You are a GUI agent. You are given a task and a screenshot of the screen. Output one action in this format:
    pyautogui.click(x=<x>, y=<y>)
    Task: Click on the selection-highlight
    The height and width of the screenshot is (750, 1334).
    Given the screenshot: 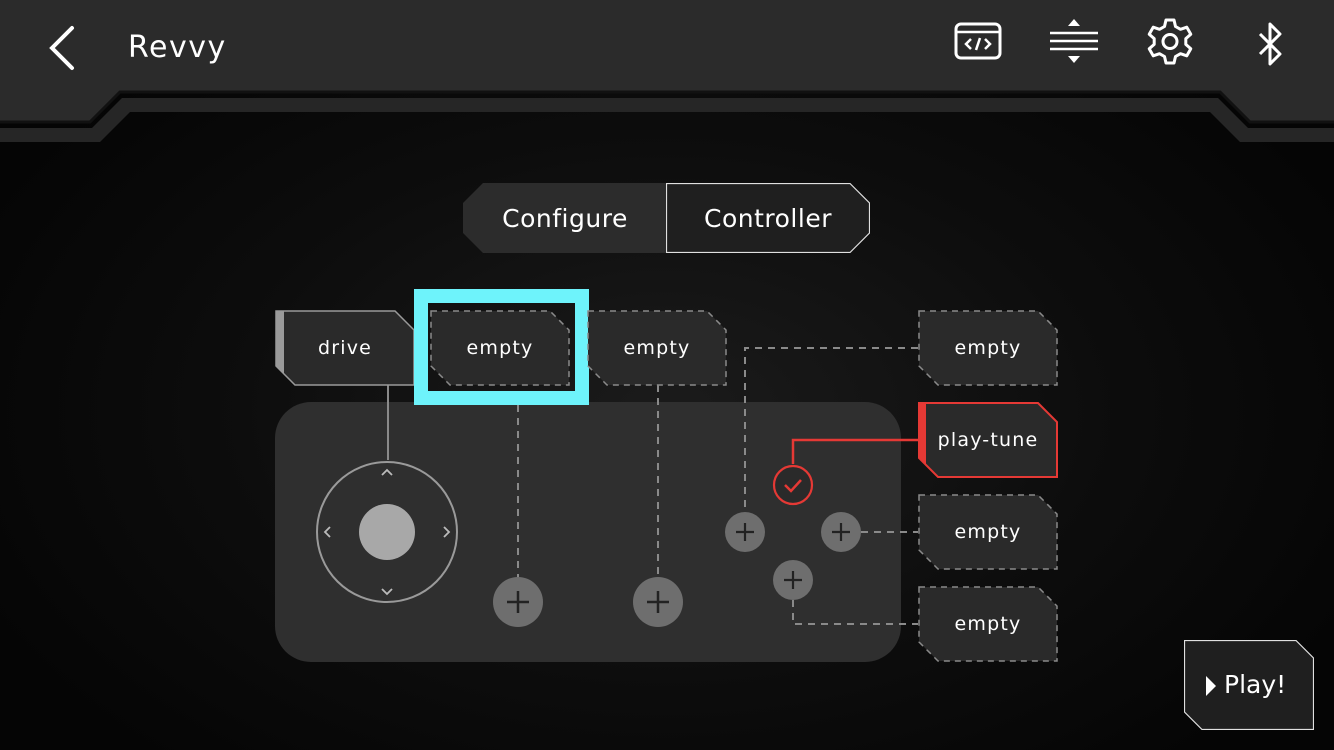 What is the action you would take?
    pyautogui.click(x=501, y=347)
    